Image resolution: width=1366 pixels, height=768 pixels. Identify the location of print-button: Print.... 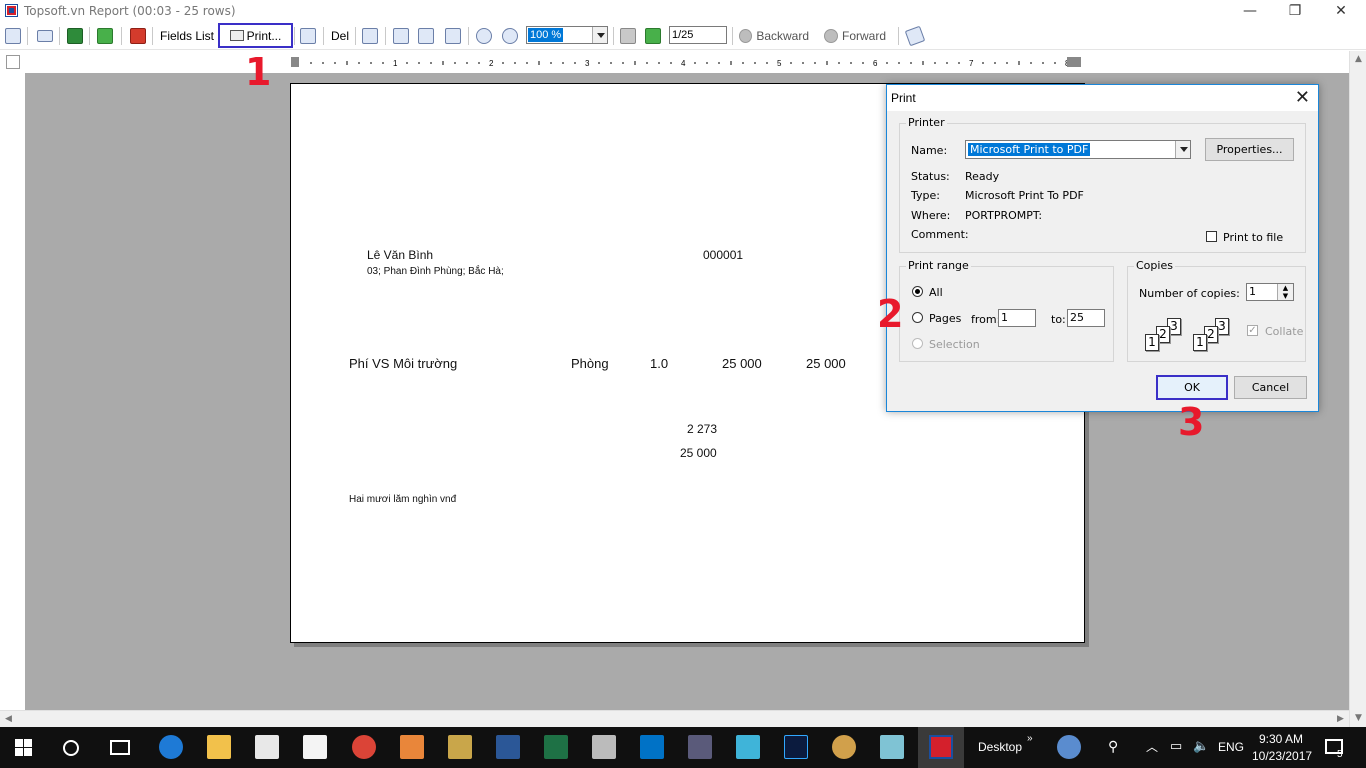
(255, 35).